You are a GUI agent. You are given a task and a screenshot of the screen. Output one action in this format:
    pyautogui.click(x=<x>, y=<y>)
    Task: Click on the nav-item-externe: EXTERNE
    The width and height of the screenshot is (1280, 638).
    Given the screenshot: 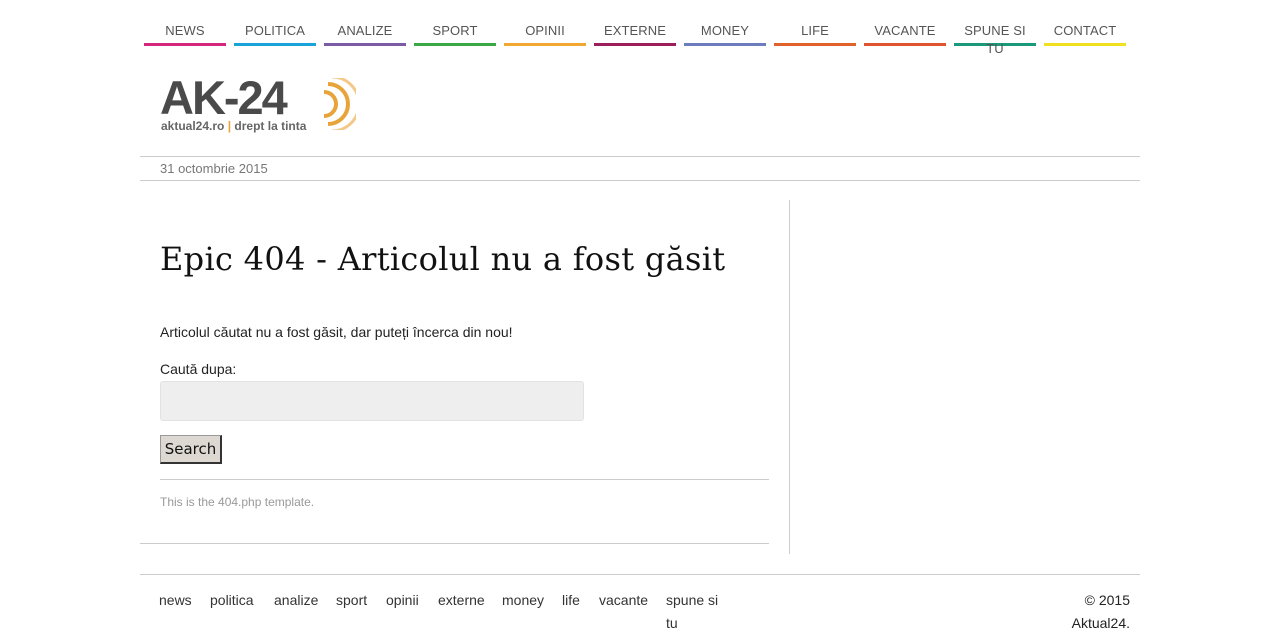 What is the action you would take?
    pyautogui.click(x=635, y=34)
    